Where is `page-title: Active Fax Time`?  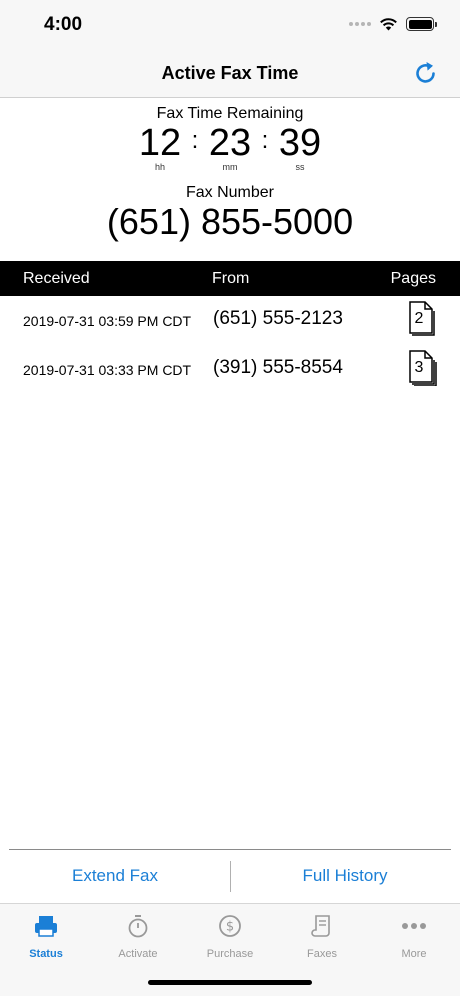
page-title: Active Fax Time is located at coordinates (230, 73).